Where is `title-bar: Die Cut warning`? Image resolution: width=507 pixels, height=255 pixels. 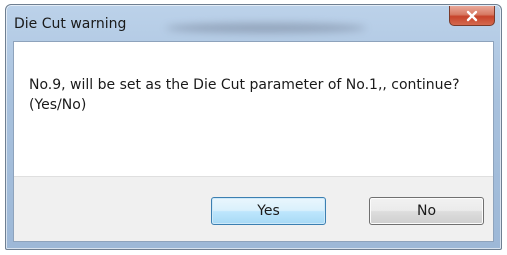 title-bar: Die Cut warning is located at coordinates (253, 23).